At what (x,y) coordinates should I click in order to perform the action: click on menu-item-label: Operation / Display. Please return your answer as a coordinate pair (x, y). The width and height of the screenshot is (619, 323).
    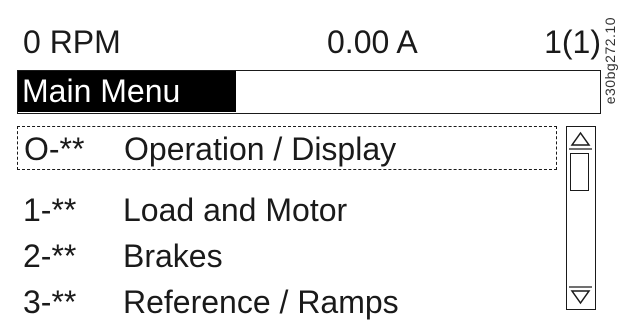
    Looking at the image, I should click on (260, 149).